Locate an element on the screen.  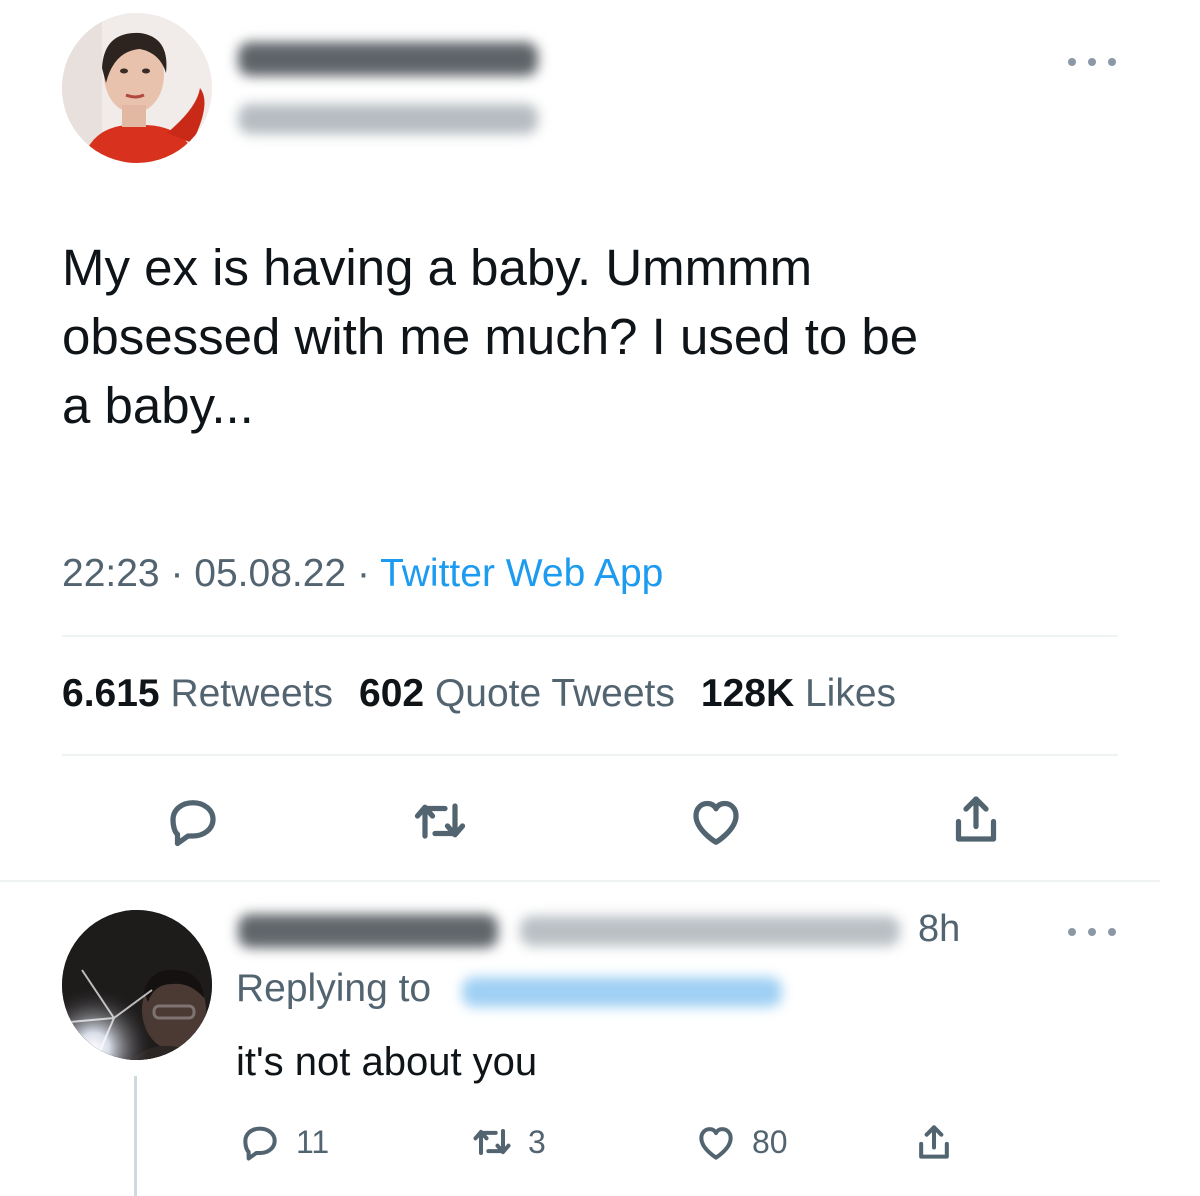
tweet-meta: 22:23 · 05.08.22 · Twitter Web App is located at coordinates (362, 574).